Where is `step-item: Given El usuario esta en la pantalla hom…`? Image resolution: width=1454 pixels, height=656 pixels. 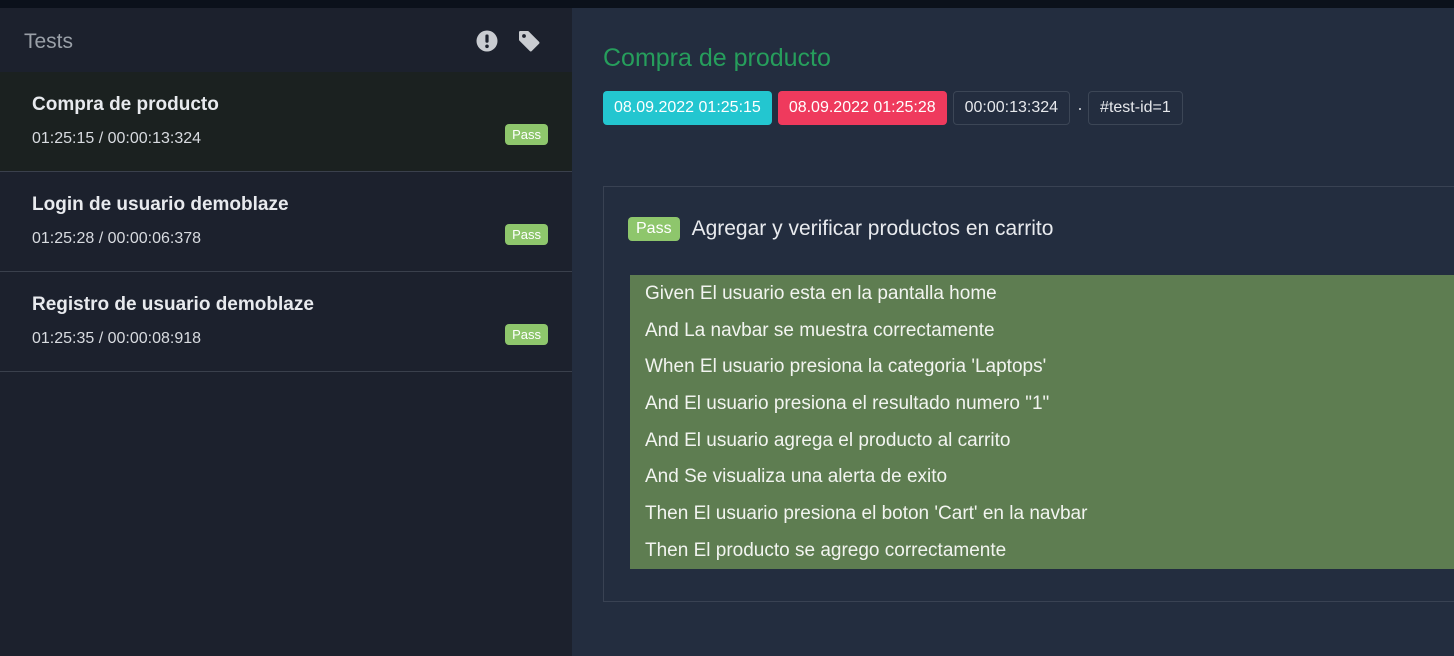
step-item: Given El usuario esta en la pantalla hom… is located at coordinates (821, 293).